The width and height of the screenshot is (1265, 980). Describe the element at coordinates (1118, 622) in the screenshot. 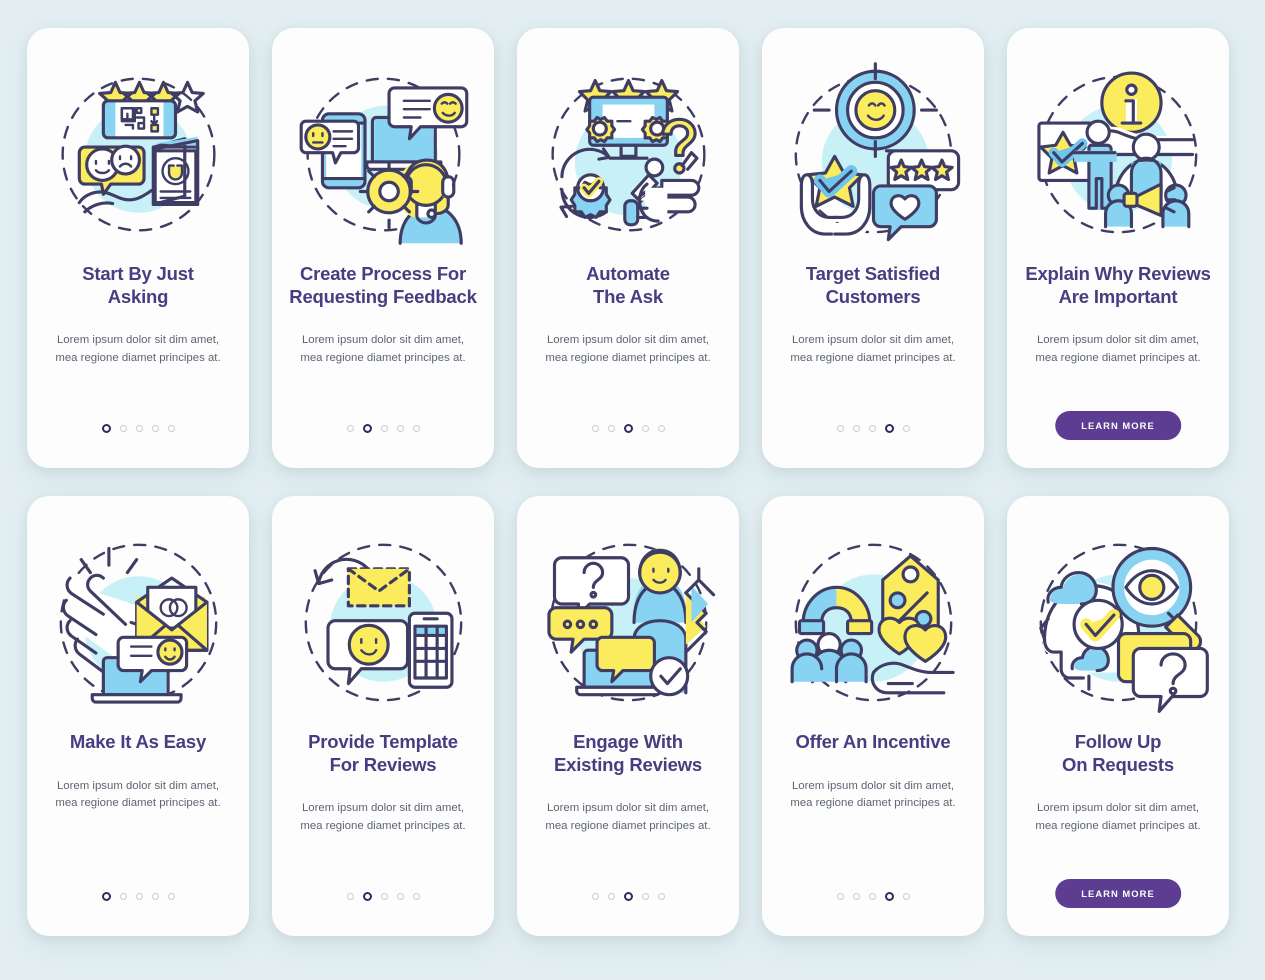

I see `head-magnifier-eye-question-icon` at that location.